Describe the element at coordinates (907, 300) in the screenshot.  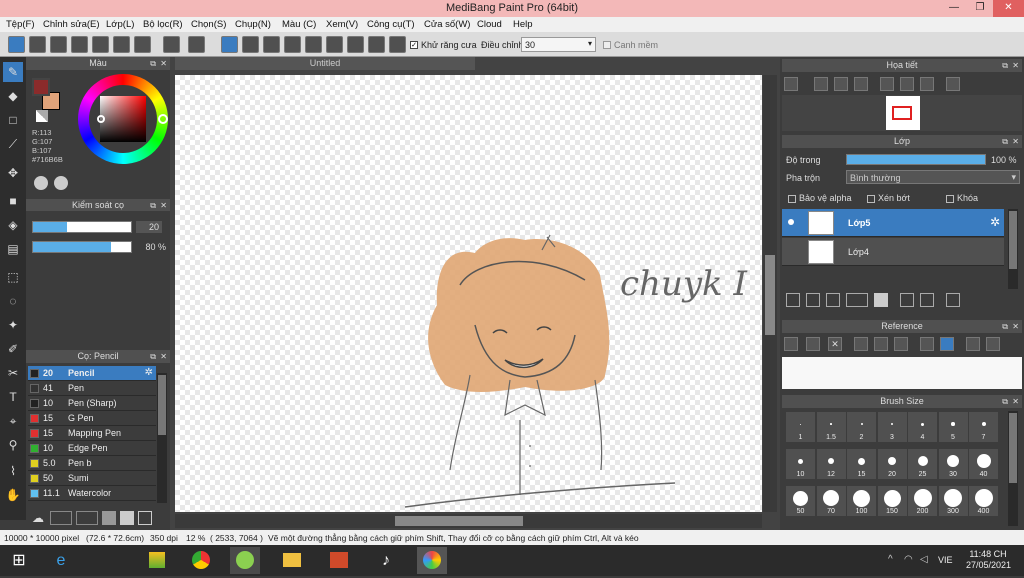
I see `duplicate-layer-icon` at that location.